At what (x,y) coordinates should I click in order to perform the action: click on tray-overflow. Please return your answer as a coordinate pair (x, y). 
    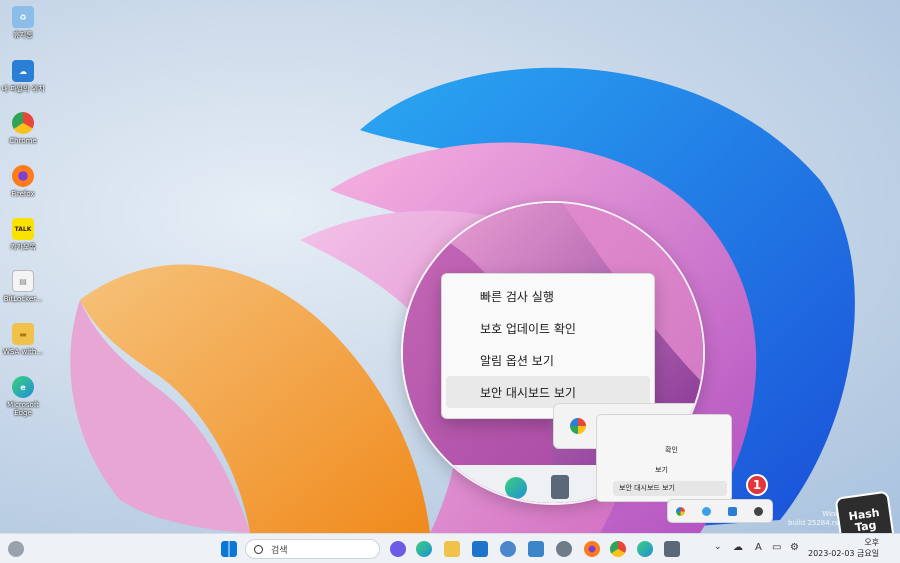
    Looking at the image, I should click on (720, 511).